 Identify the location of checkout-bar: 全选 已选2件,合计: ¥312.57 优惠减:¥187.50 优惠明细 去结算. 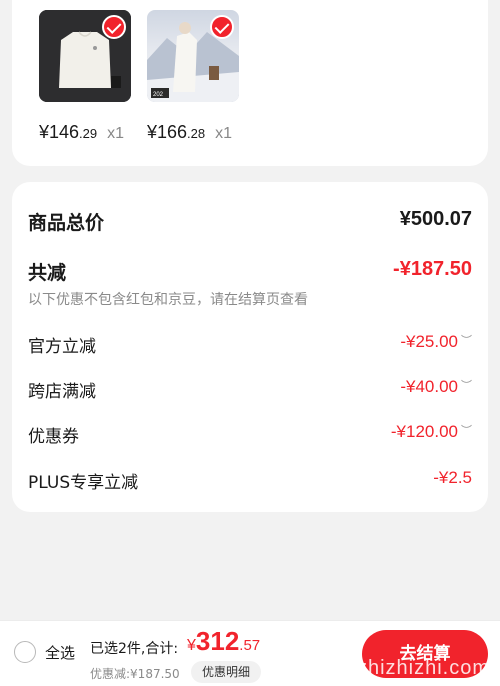
(250, 653).